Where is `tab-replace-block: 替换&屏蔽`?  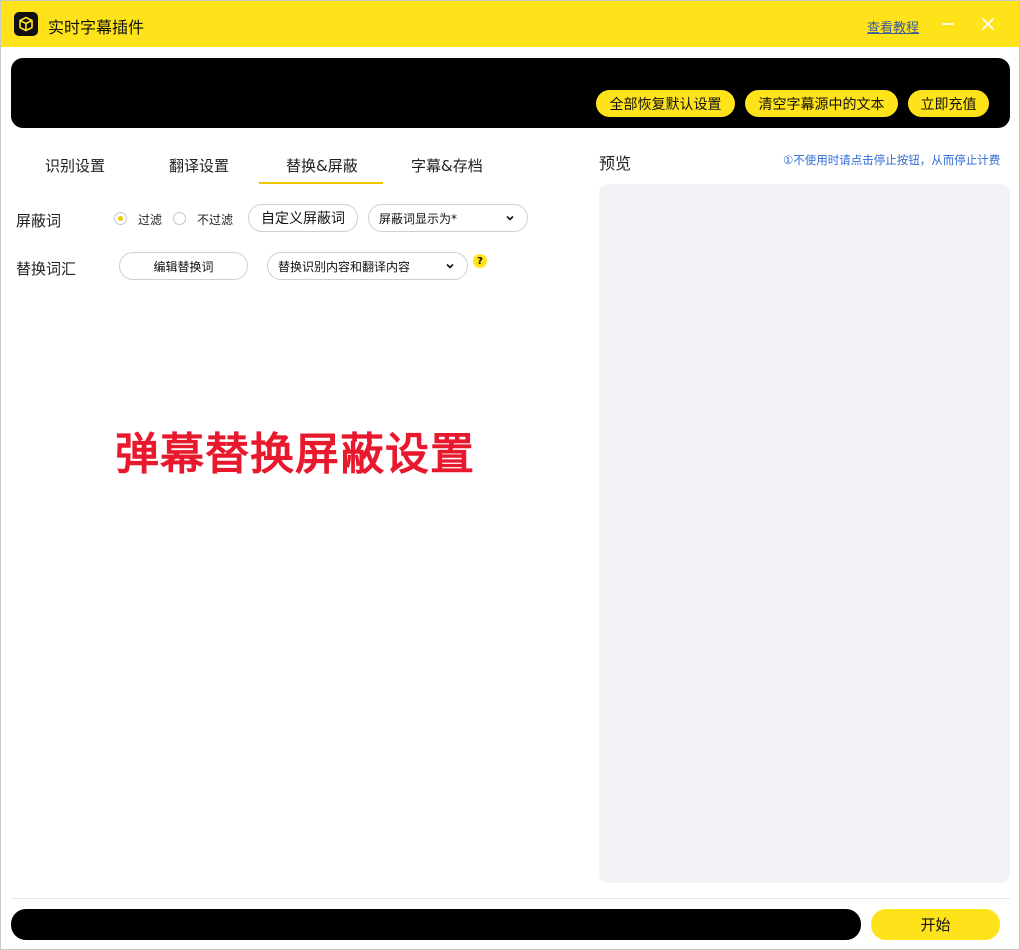
tab-replace-block: 替换&屏蔽 is located at coordinates (322, 165).